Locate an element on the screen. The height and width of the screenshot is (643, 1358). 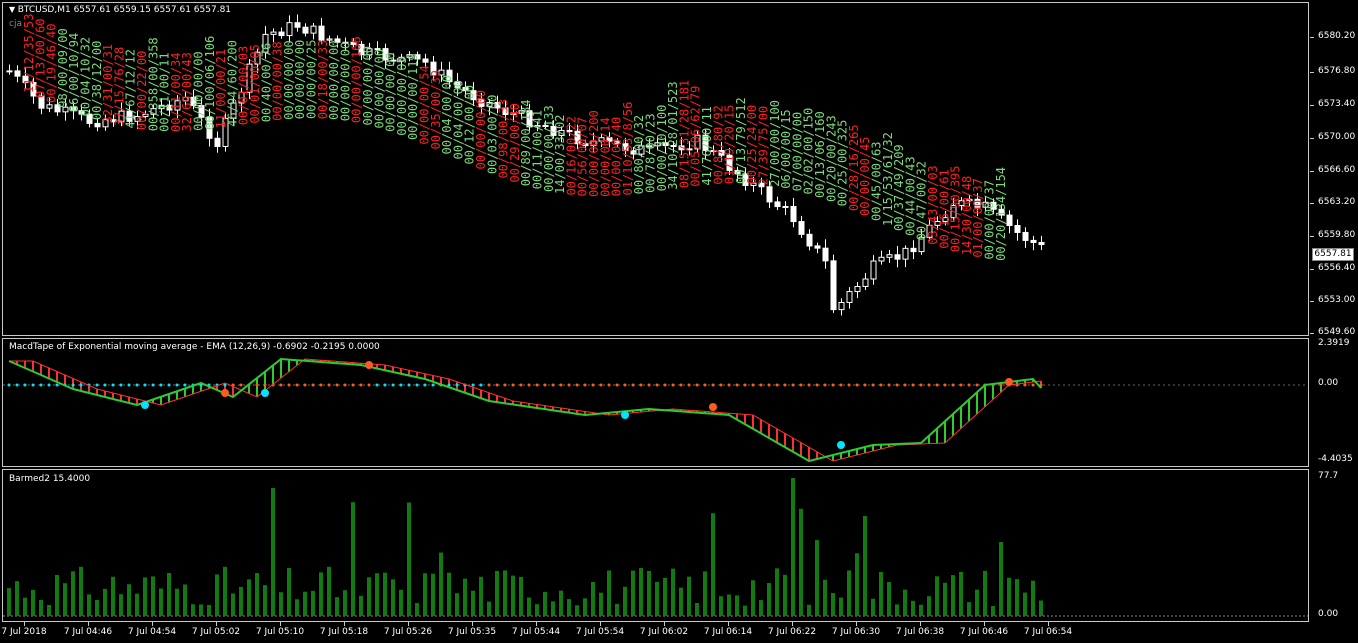
annotation-label: 00/20/134/154 is located at coordinates (1001, 214).